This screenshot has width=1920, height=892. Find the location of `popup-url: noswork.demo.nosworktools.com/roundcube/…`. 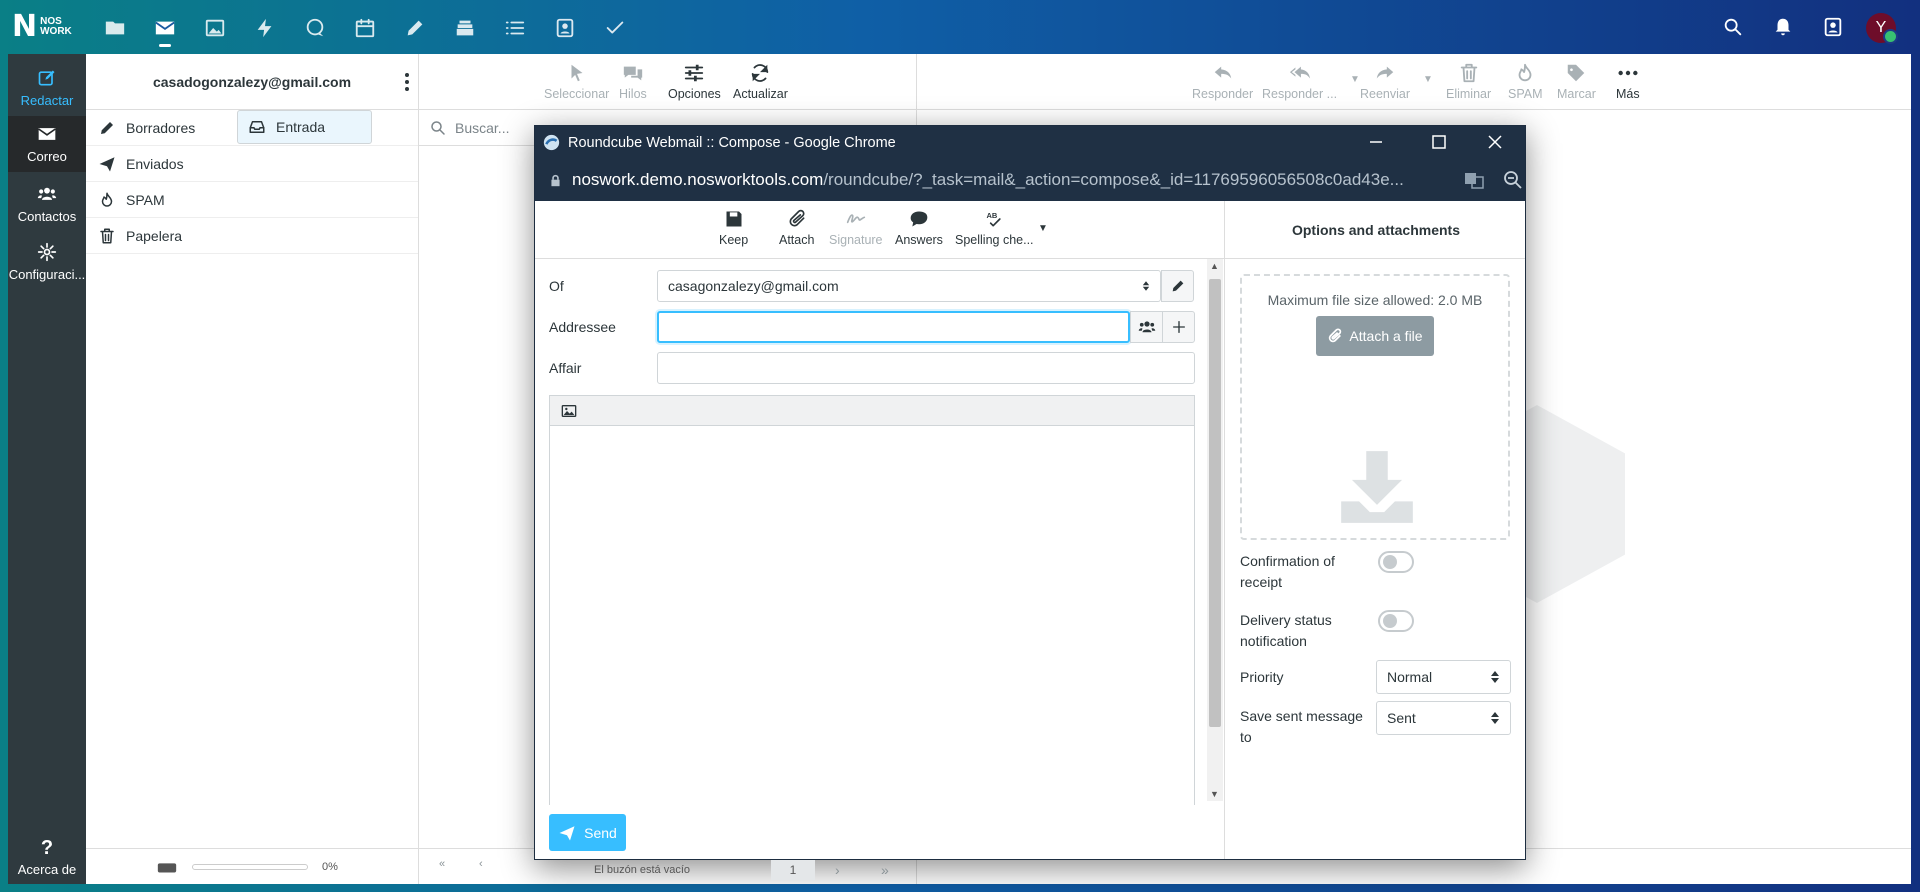

popup-url: noswork.demo.nosworktools.com/roundcube/… is located at coordinates (988, 180).